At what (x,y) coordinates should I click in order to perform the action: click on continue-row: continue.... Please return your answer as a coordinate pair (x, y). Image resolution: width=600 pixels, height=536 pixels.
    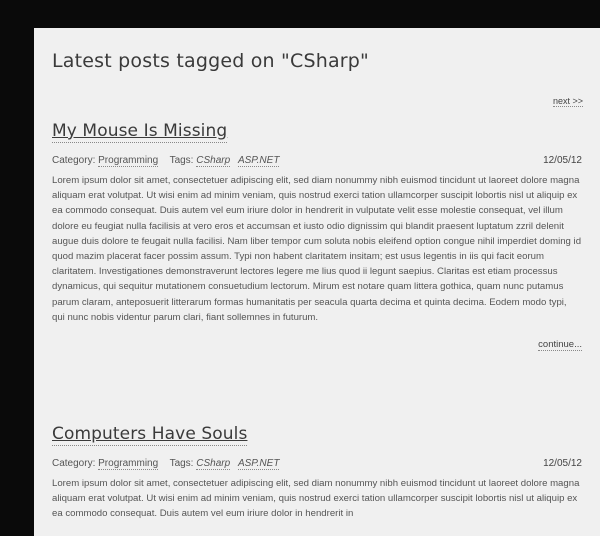
    Looking at the image, I should click on (317, 343).